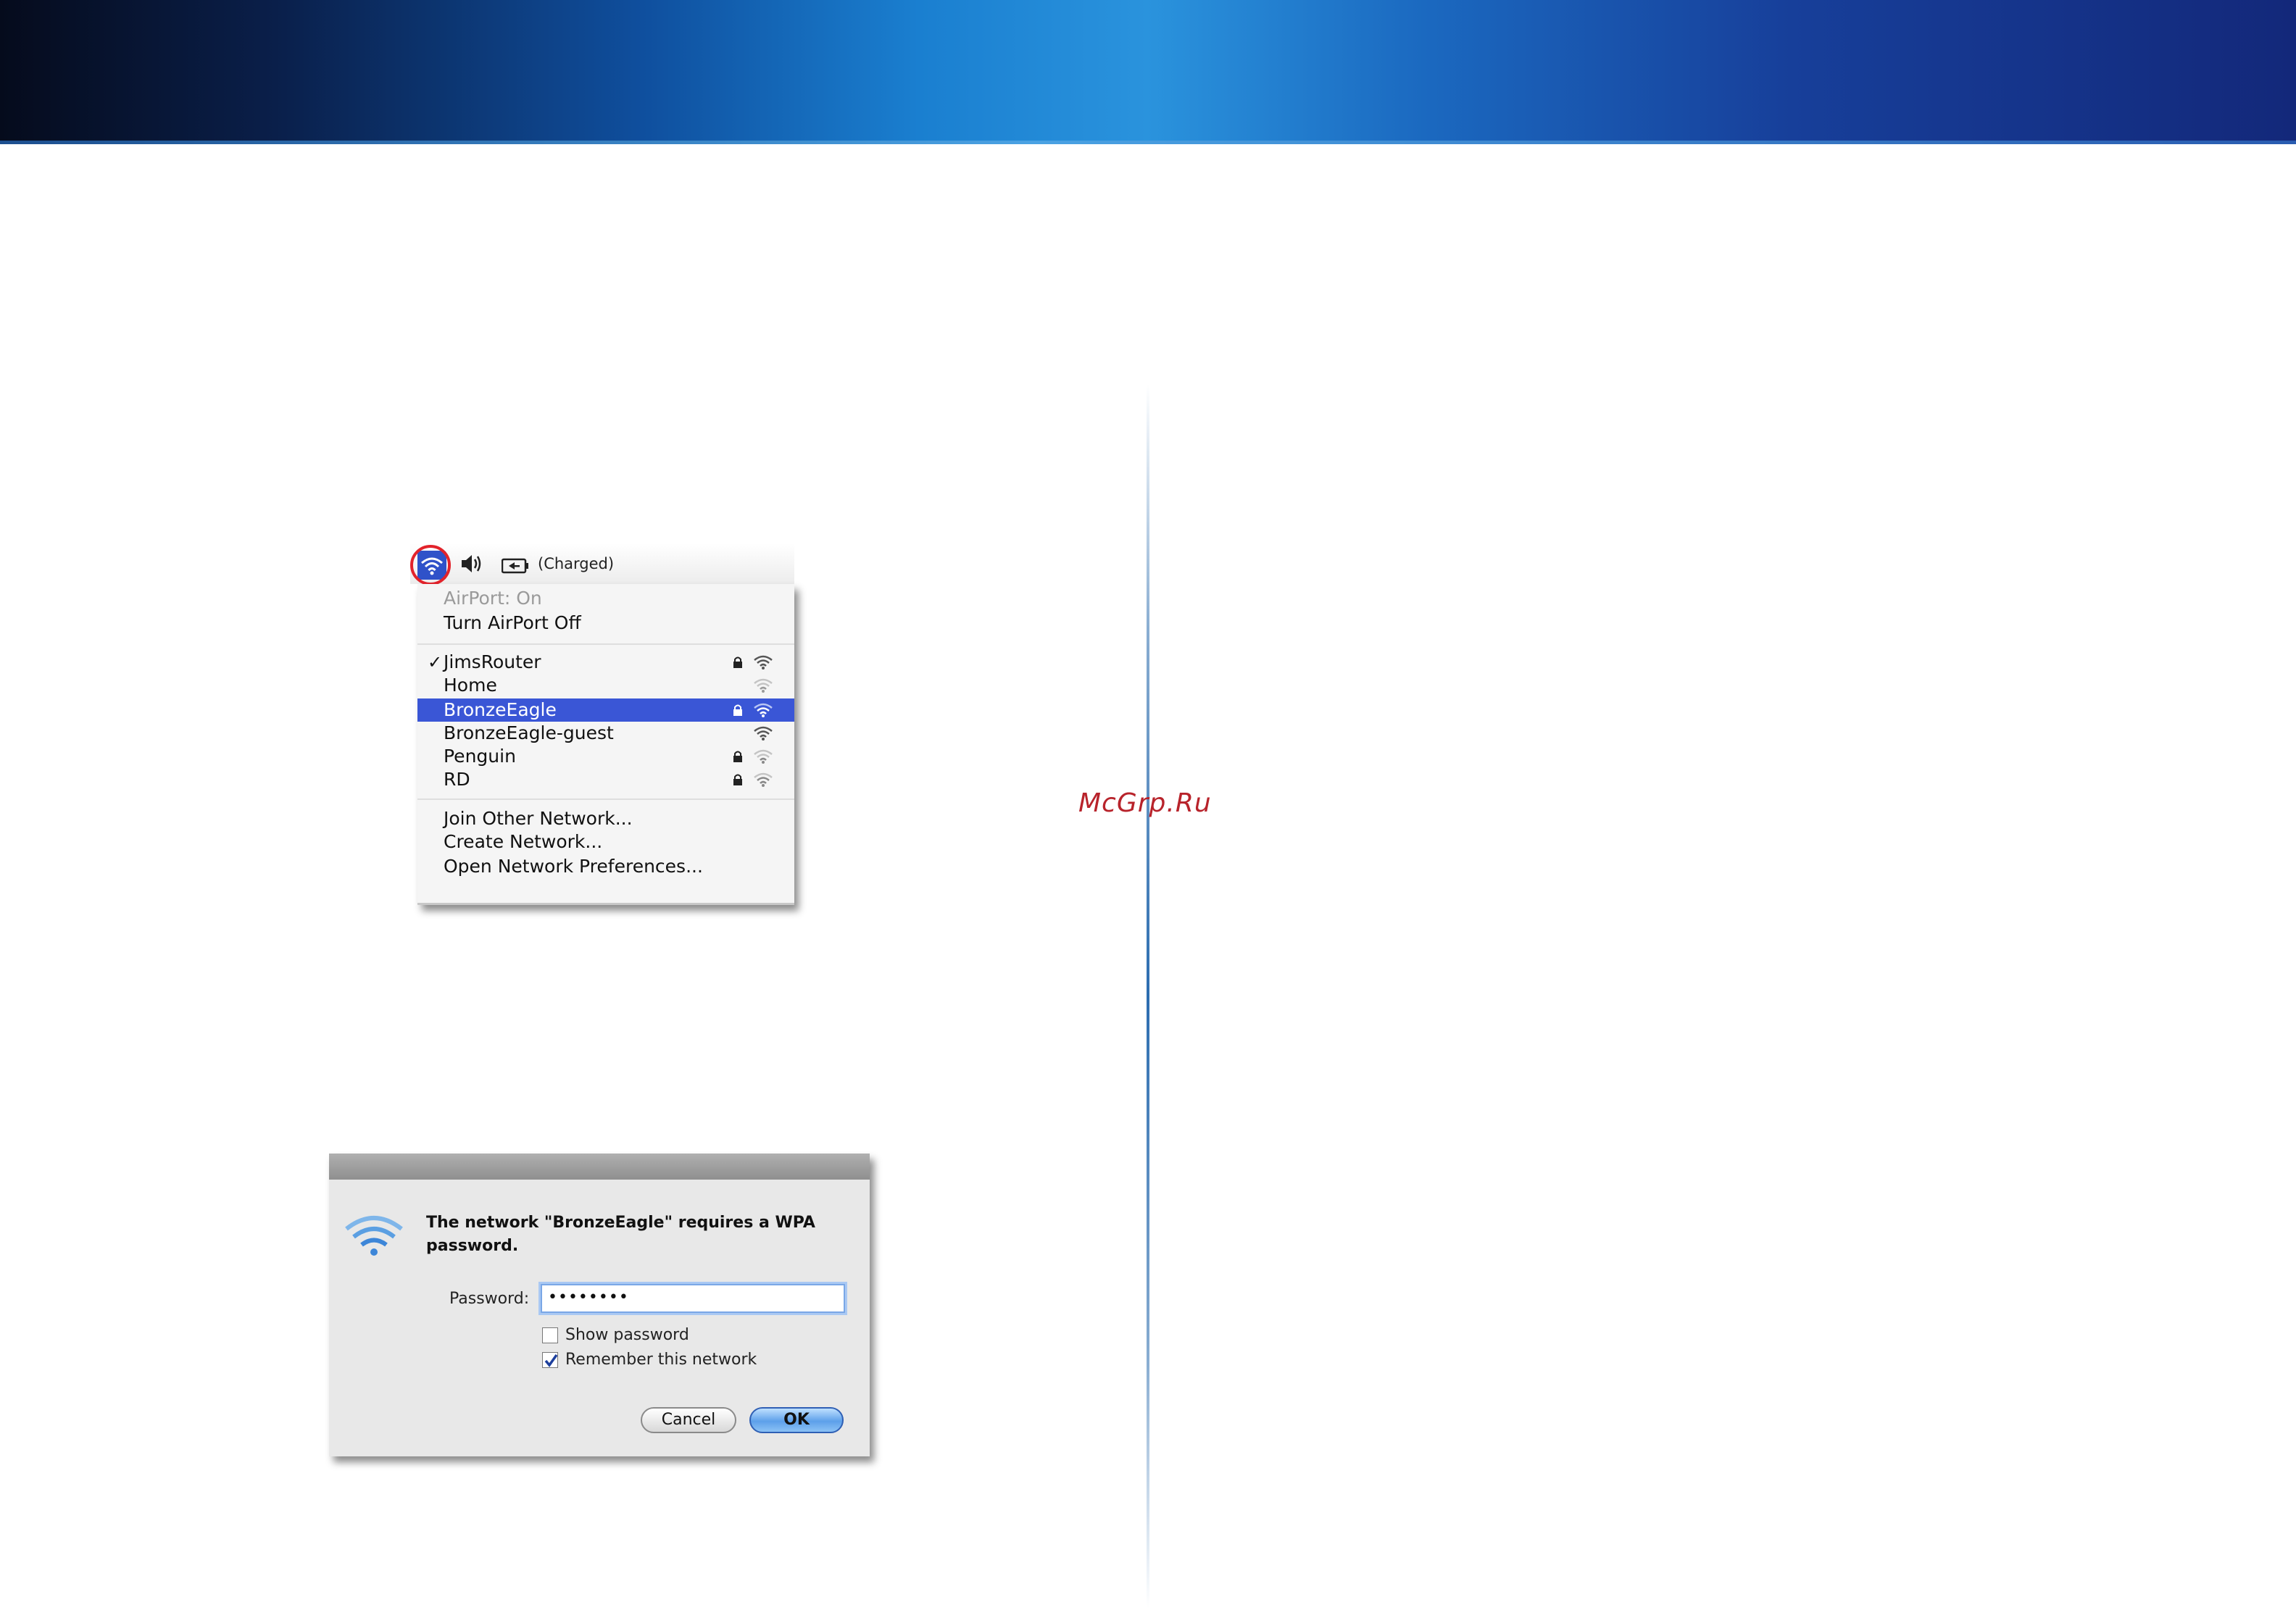  What do you see at coordinates (374, 1236) in the screenshot?
I see `wifi-icon` at bounding box center [374, 1236].